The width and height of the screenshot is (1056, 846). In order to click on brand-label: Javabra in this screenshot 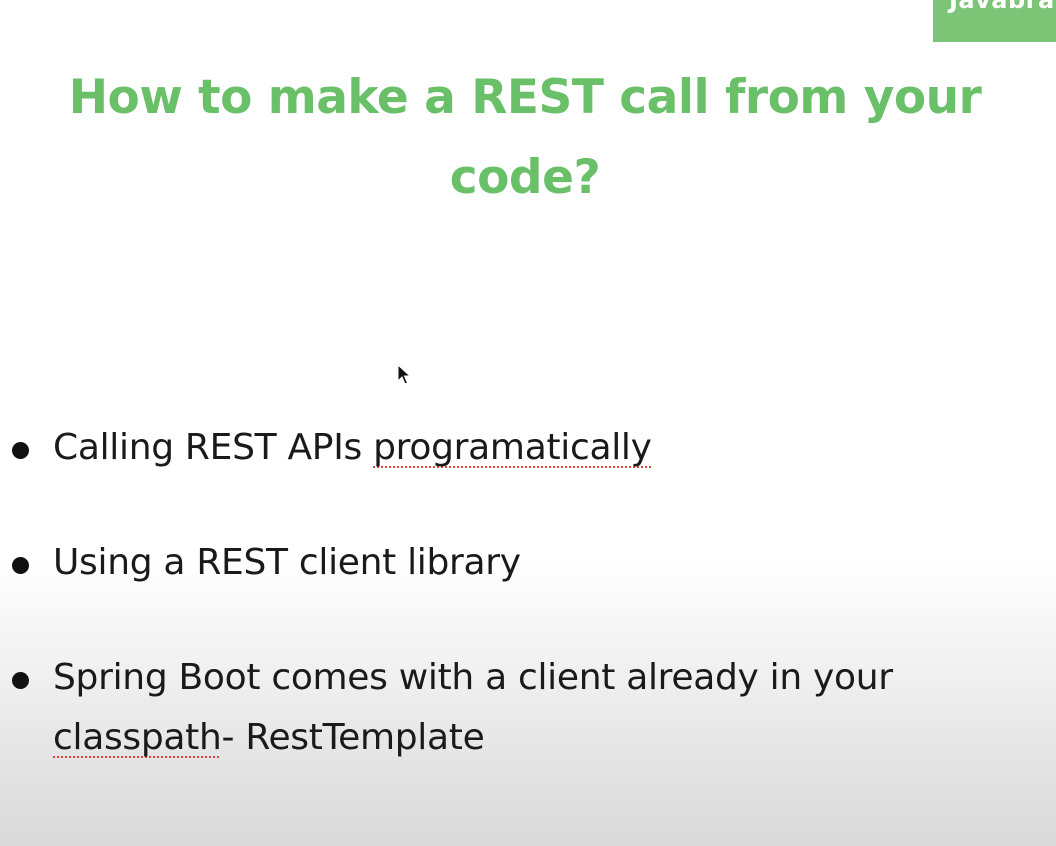, I will do `click(1002, 7)`.